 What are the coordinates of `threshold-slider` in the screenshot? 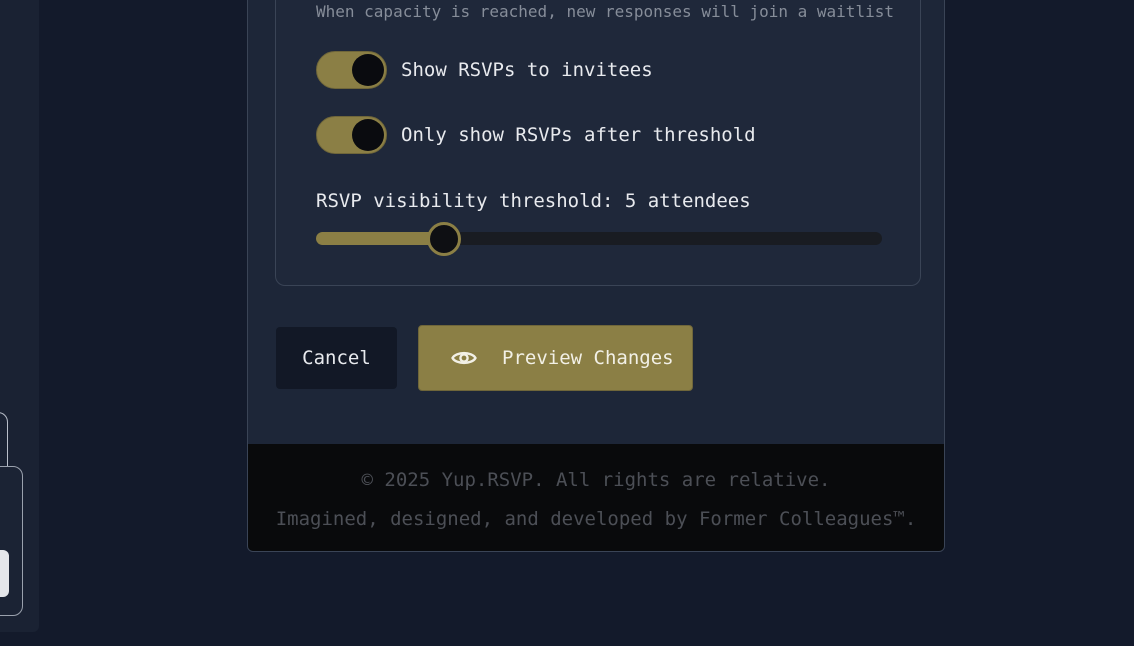 It's located at (599, 239).